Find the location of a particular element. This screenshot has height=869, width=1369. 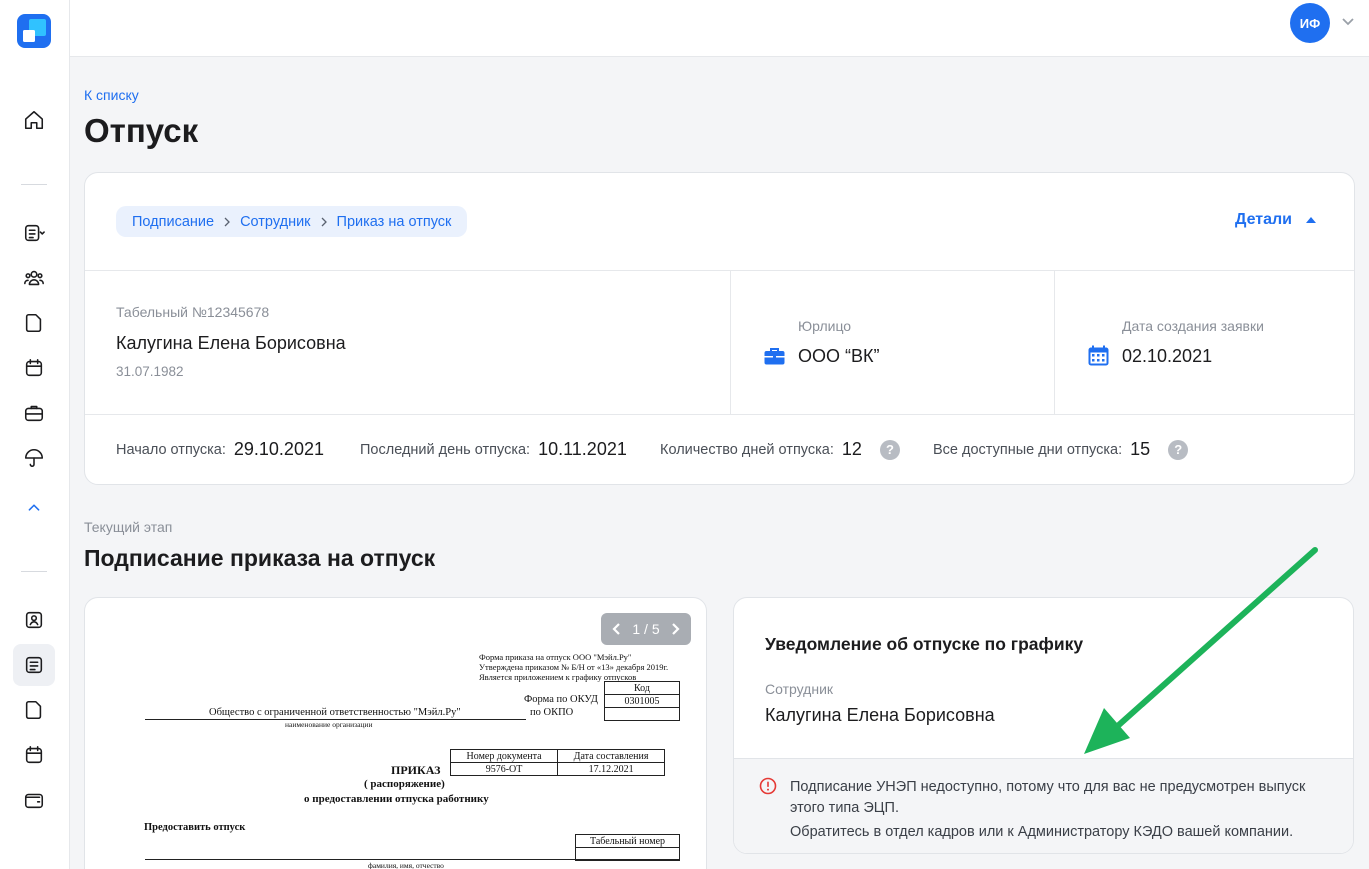

notice-title: Уведомление об отпуске по графику is located at coordinates (924, 644).